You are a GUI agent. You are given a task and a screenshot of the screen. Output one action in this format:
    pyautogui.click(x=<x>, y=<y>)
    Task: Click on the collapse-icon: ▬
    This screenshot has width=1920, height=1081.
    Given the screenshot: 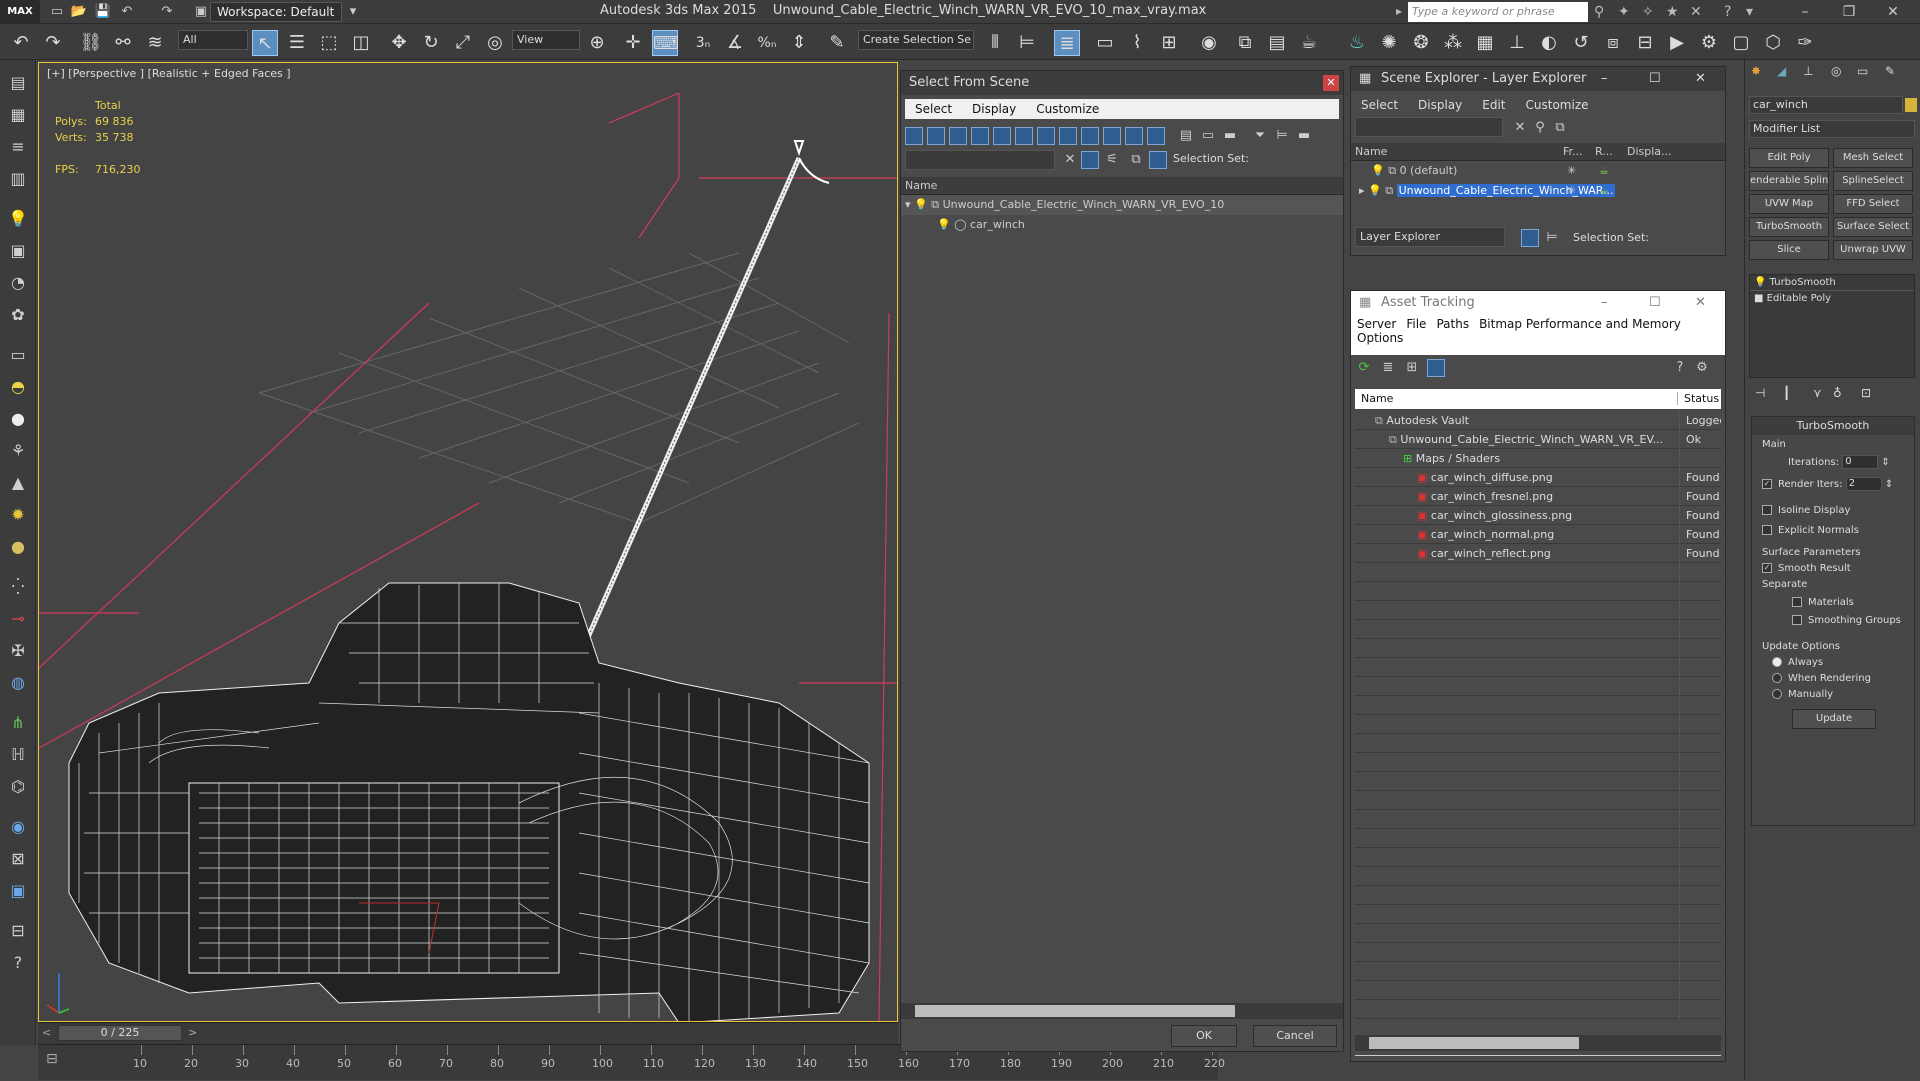 What is the action you would take?
    pyautogui.click(x=1304, y=136)
    